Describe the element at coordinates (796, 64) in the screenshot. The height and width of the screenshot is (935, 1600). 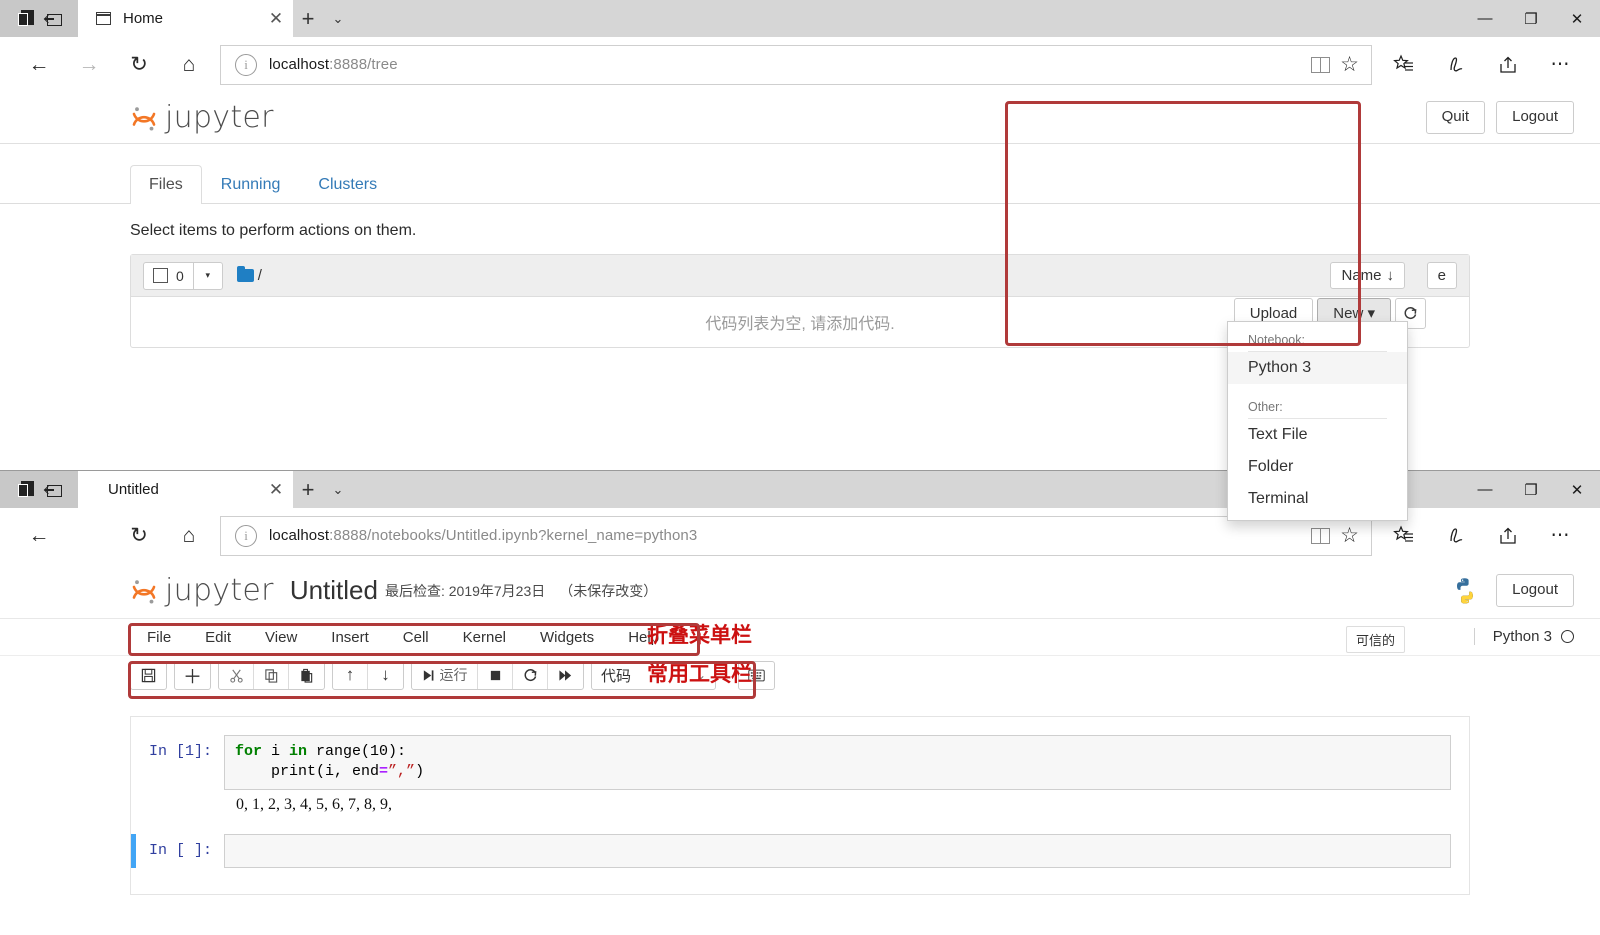
I see `address-bar: i localhost:8888/tree ☆` at that location.